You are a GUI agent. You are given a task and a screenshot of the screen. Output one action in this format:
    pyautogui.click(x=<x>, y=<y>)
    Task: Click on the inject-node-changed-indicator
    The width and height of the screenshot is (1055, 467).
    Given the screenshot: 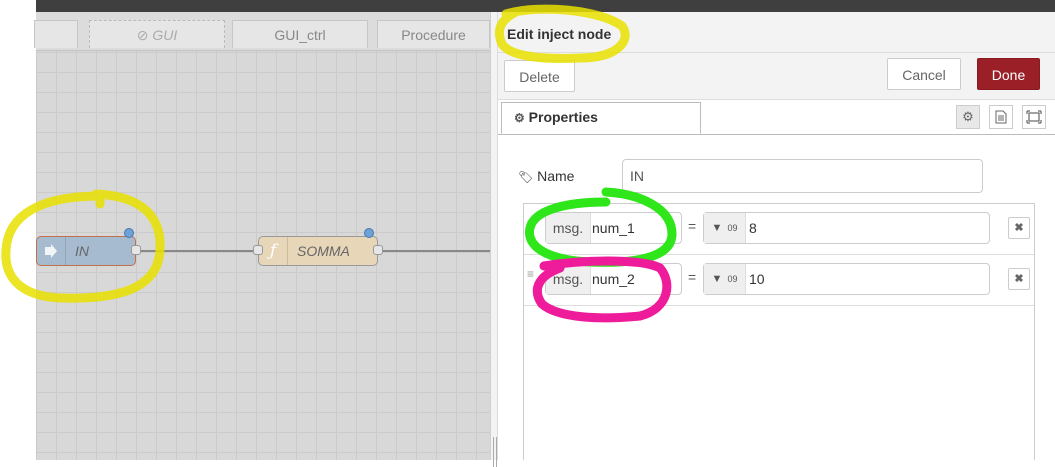 What is the action you would take?
    pyautogui.click(x=129, y=233)
    